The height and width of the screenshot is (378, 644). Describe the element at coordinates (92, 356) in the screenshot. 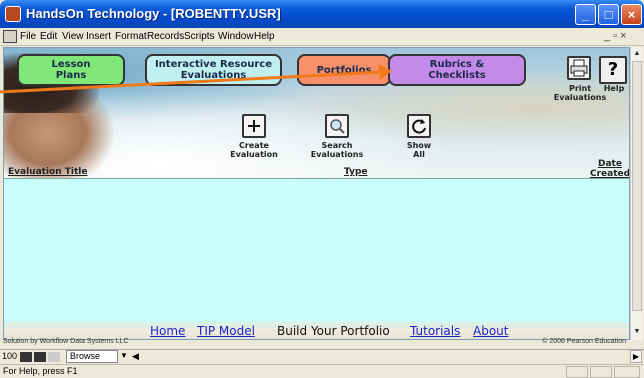

I see `mode-select: Browse` at that location.